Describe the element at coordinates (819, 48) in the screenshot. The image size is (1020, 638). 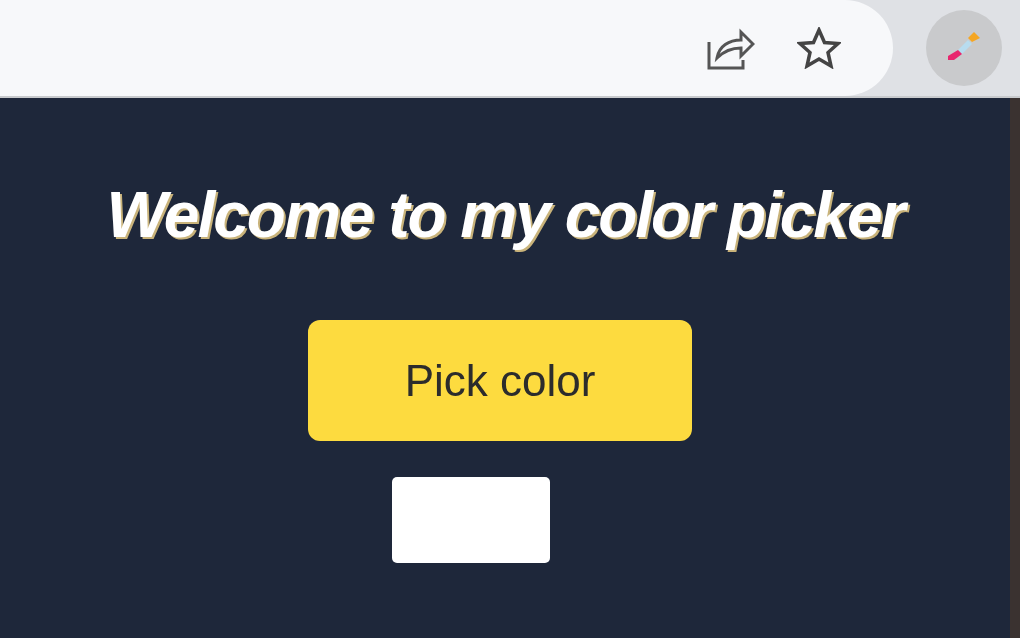
I see `star-icon` at that location.